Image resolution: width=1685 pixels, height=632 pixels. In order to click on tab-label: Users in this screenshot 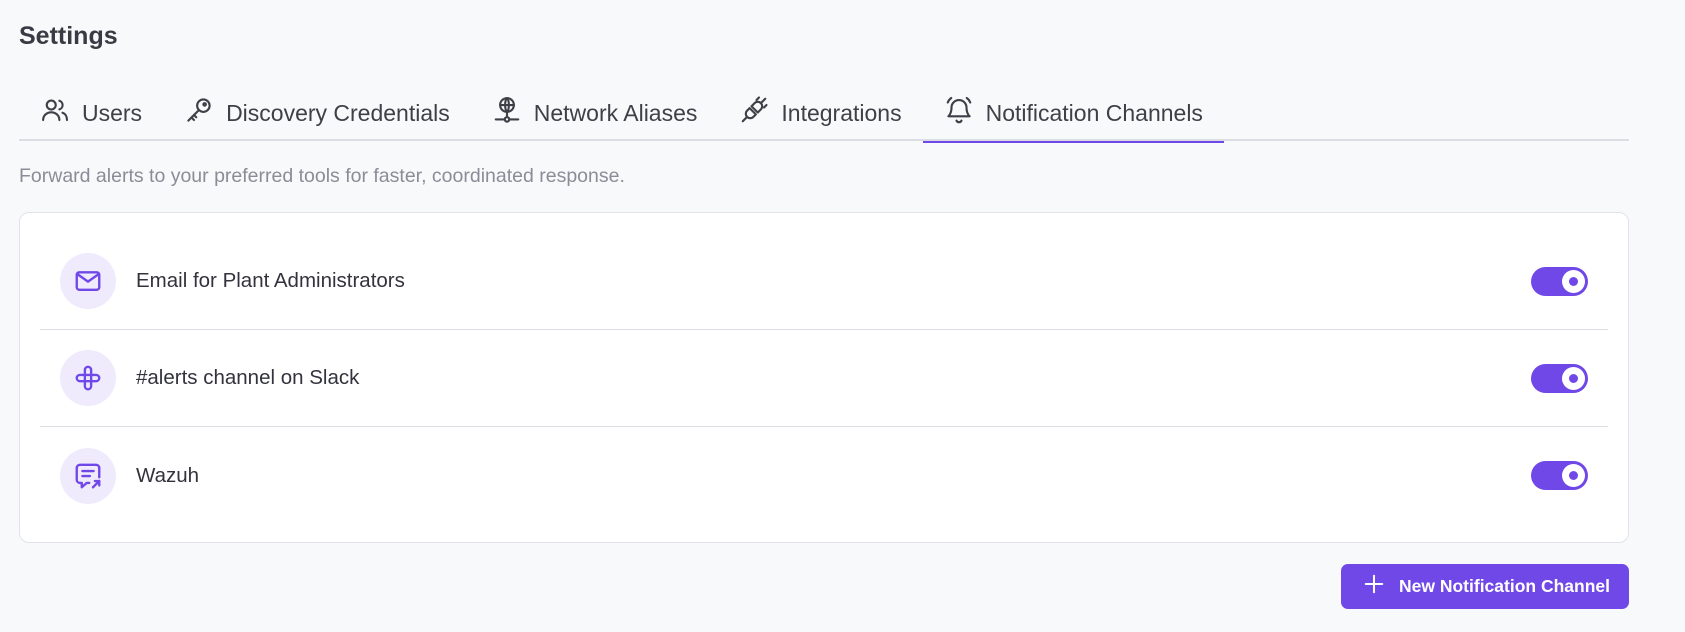, I will do `click(112, 112)`.